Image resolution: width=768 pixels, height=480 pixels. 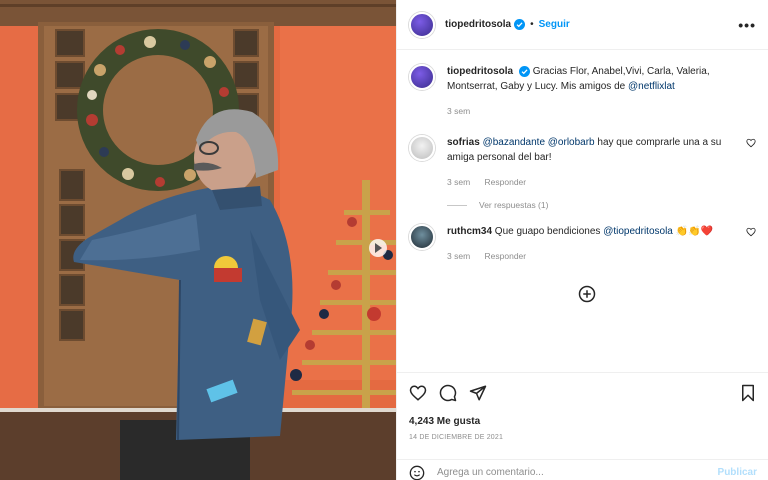 What do you see at coordinates (514, 142) in the screenshot?
I see `comment-mention: @bazandante` at bounding box center [514, 142].